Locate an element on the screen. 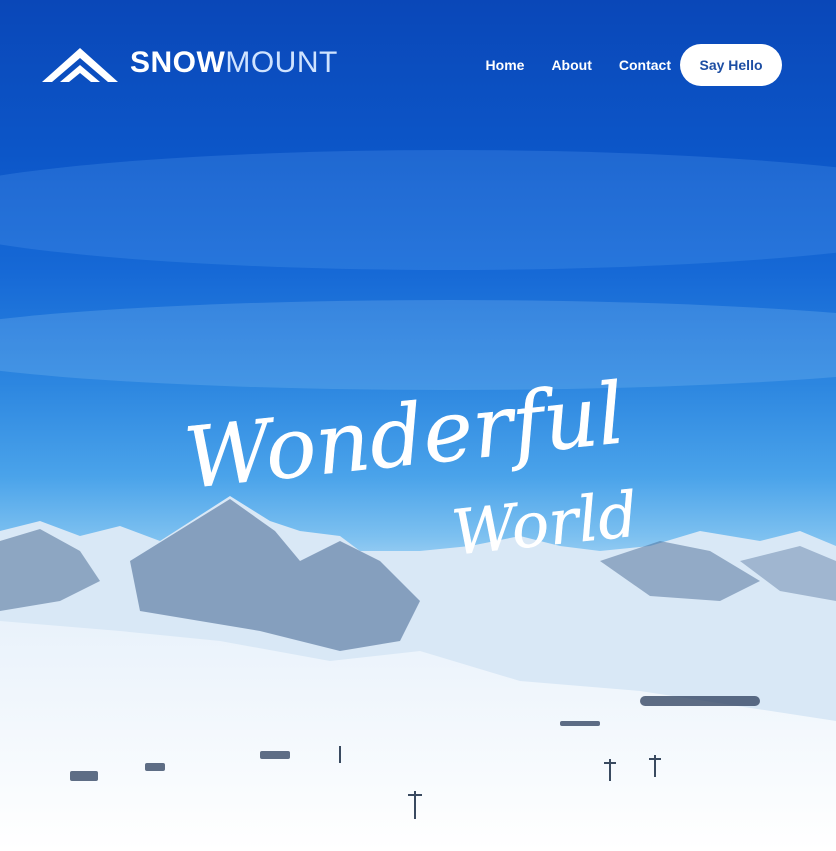 The width and height of the screenshot is (836, 851). hero-line-2: World is located at coordinates (545, 523).